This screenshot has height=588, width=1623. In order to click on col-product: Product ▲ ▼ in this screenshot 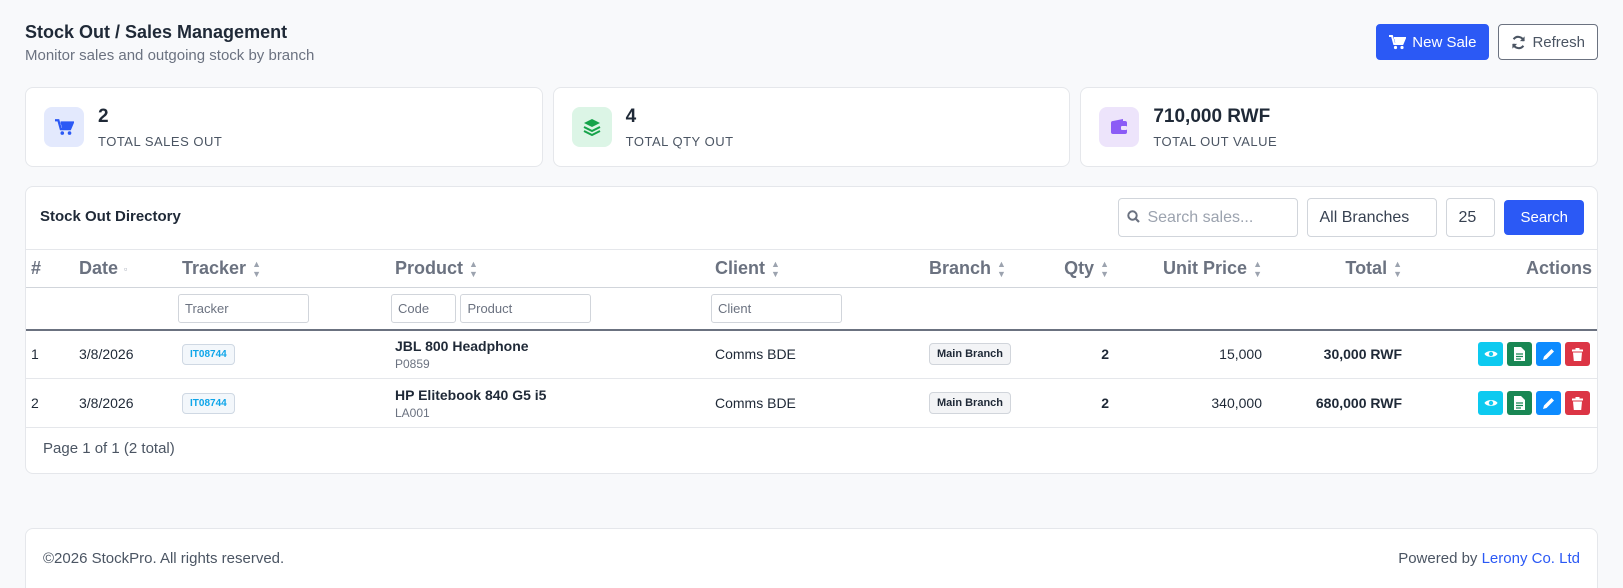, I will do `click(550, 268)`.